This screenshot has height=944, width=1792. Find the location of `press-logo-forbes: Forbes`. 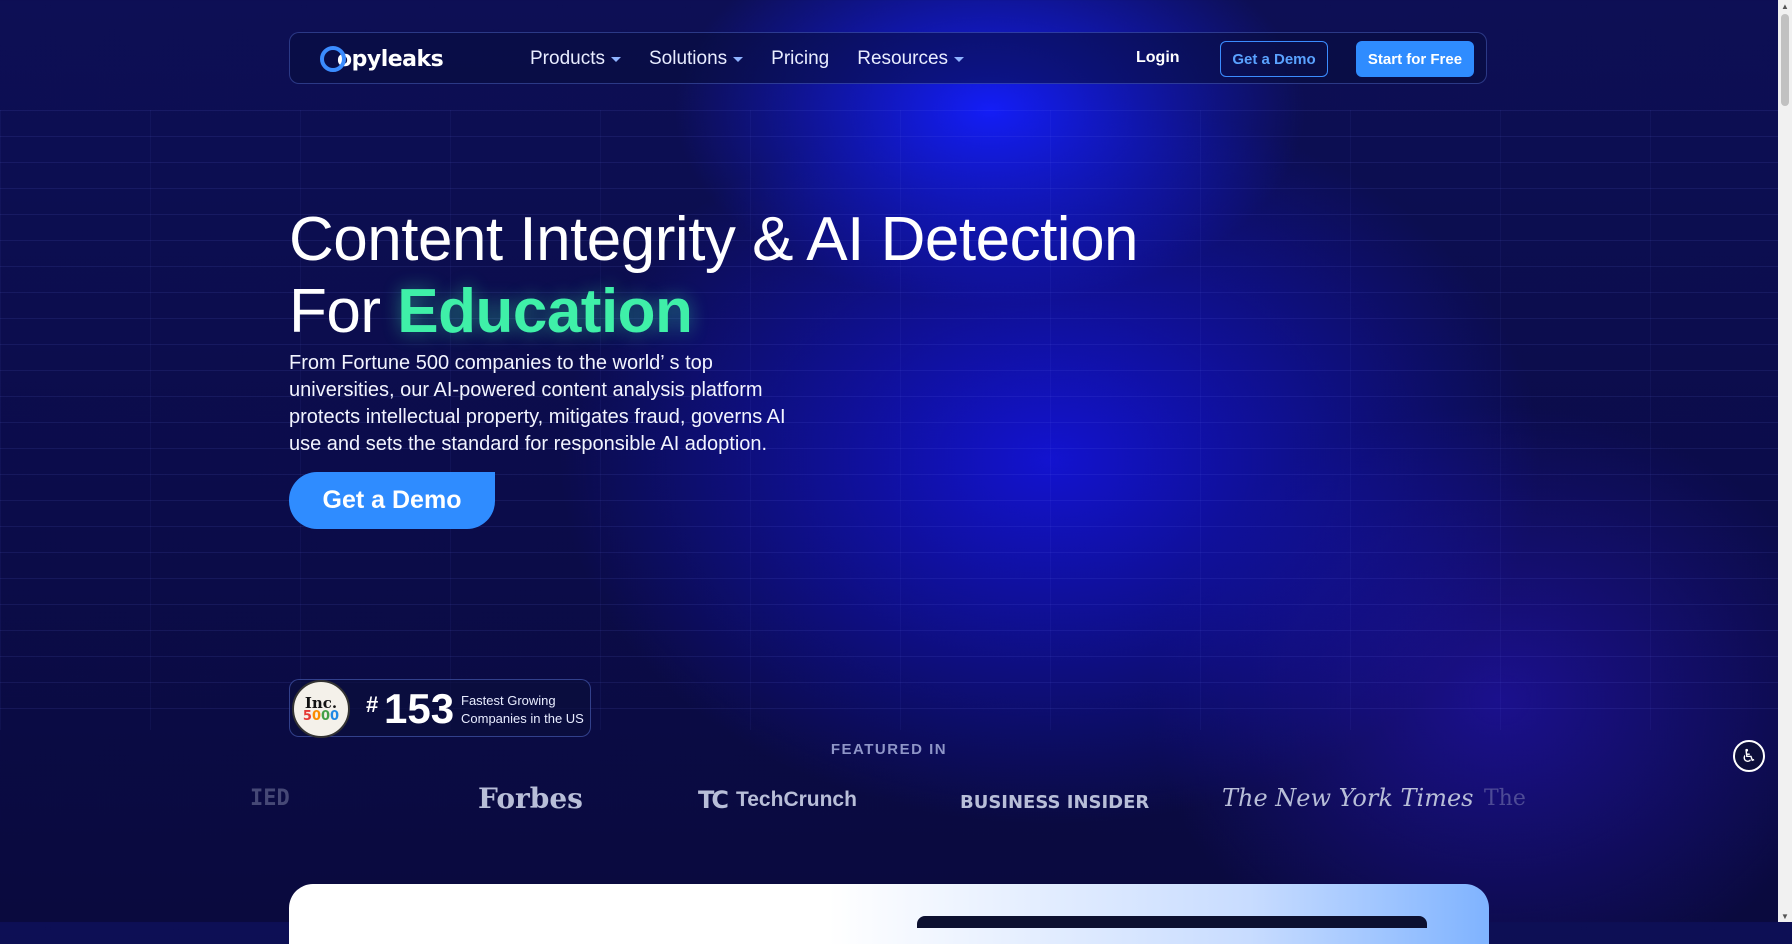

press-logo-forbes: Forbes is located at coordinates (530, 798).